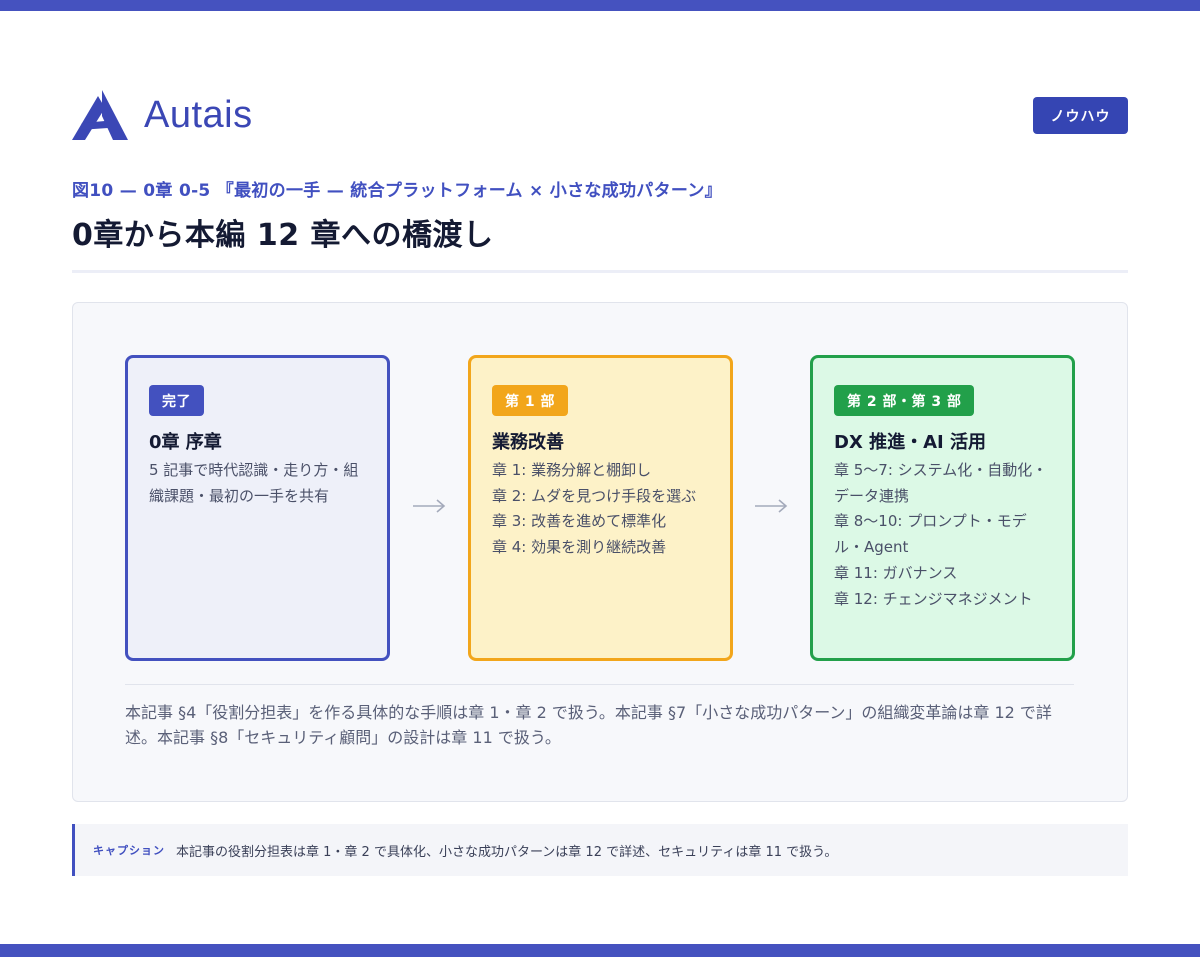 Image resolution: width=1200 pixels, height=957 pixels. I want to click on card-line: 章 4: 効果を測り継続改善, so click(579, 547).